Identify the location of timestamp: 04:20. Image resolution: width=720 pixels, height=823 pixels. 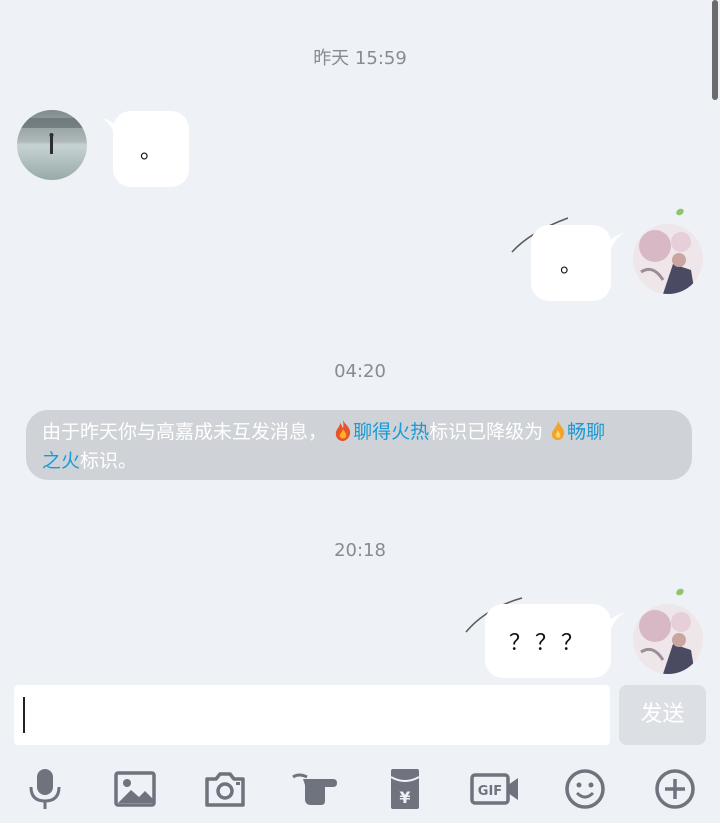
(360, 371).